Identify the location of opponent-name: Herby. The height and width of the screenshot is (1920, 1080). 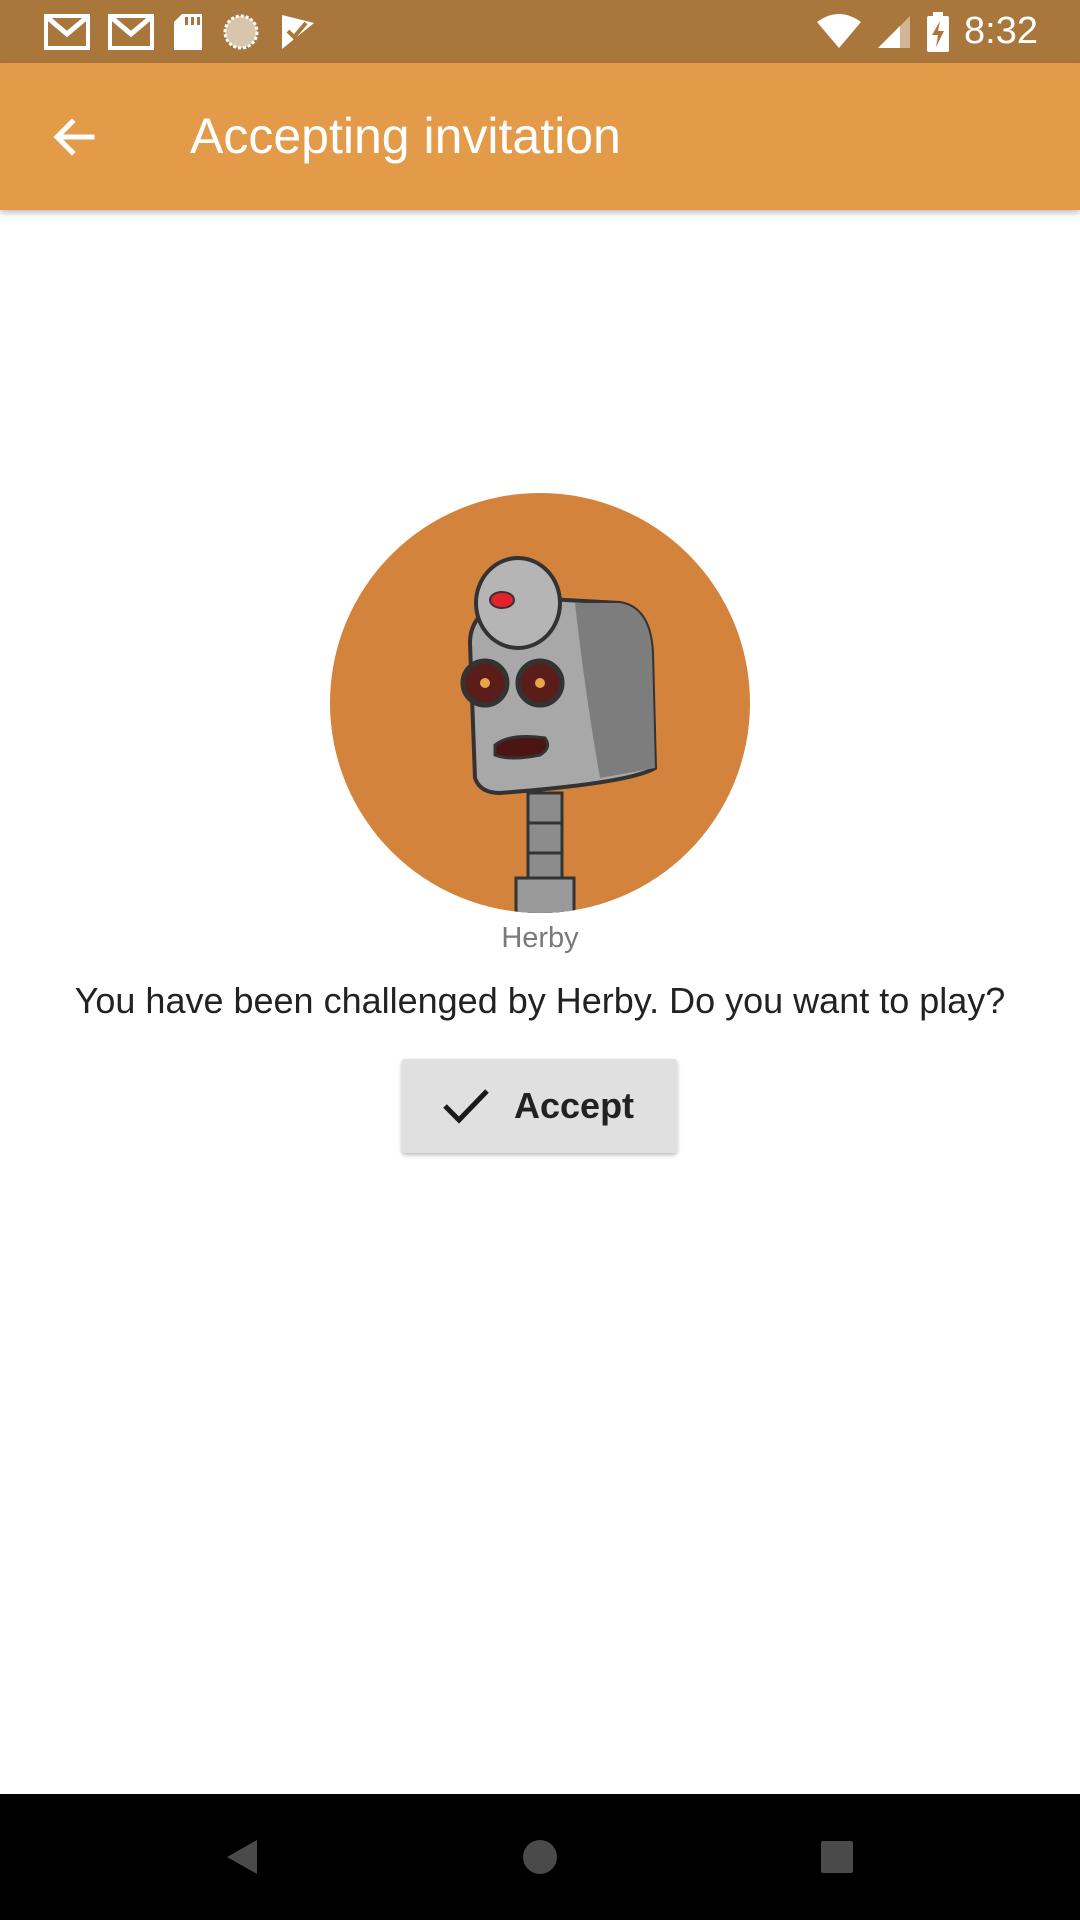
(540, 938).